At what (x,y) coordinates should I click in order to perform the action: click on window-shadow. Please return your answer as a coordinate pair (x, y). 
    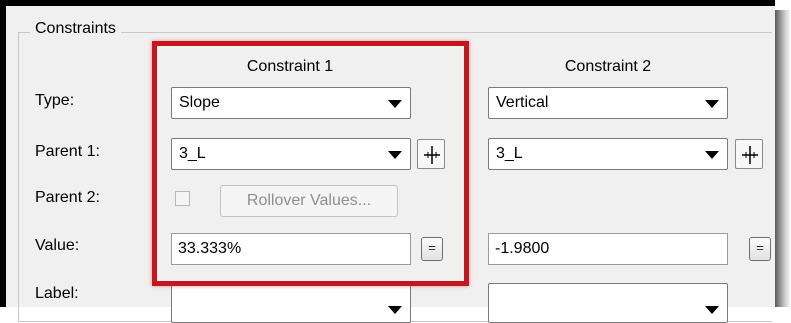
    Looking at the image, I should click on (783, 158).